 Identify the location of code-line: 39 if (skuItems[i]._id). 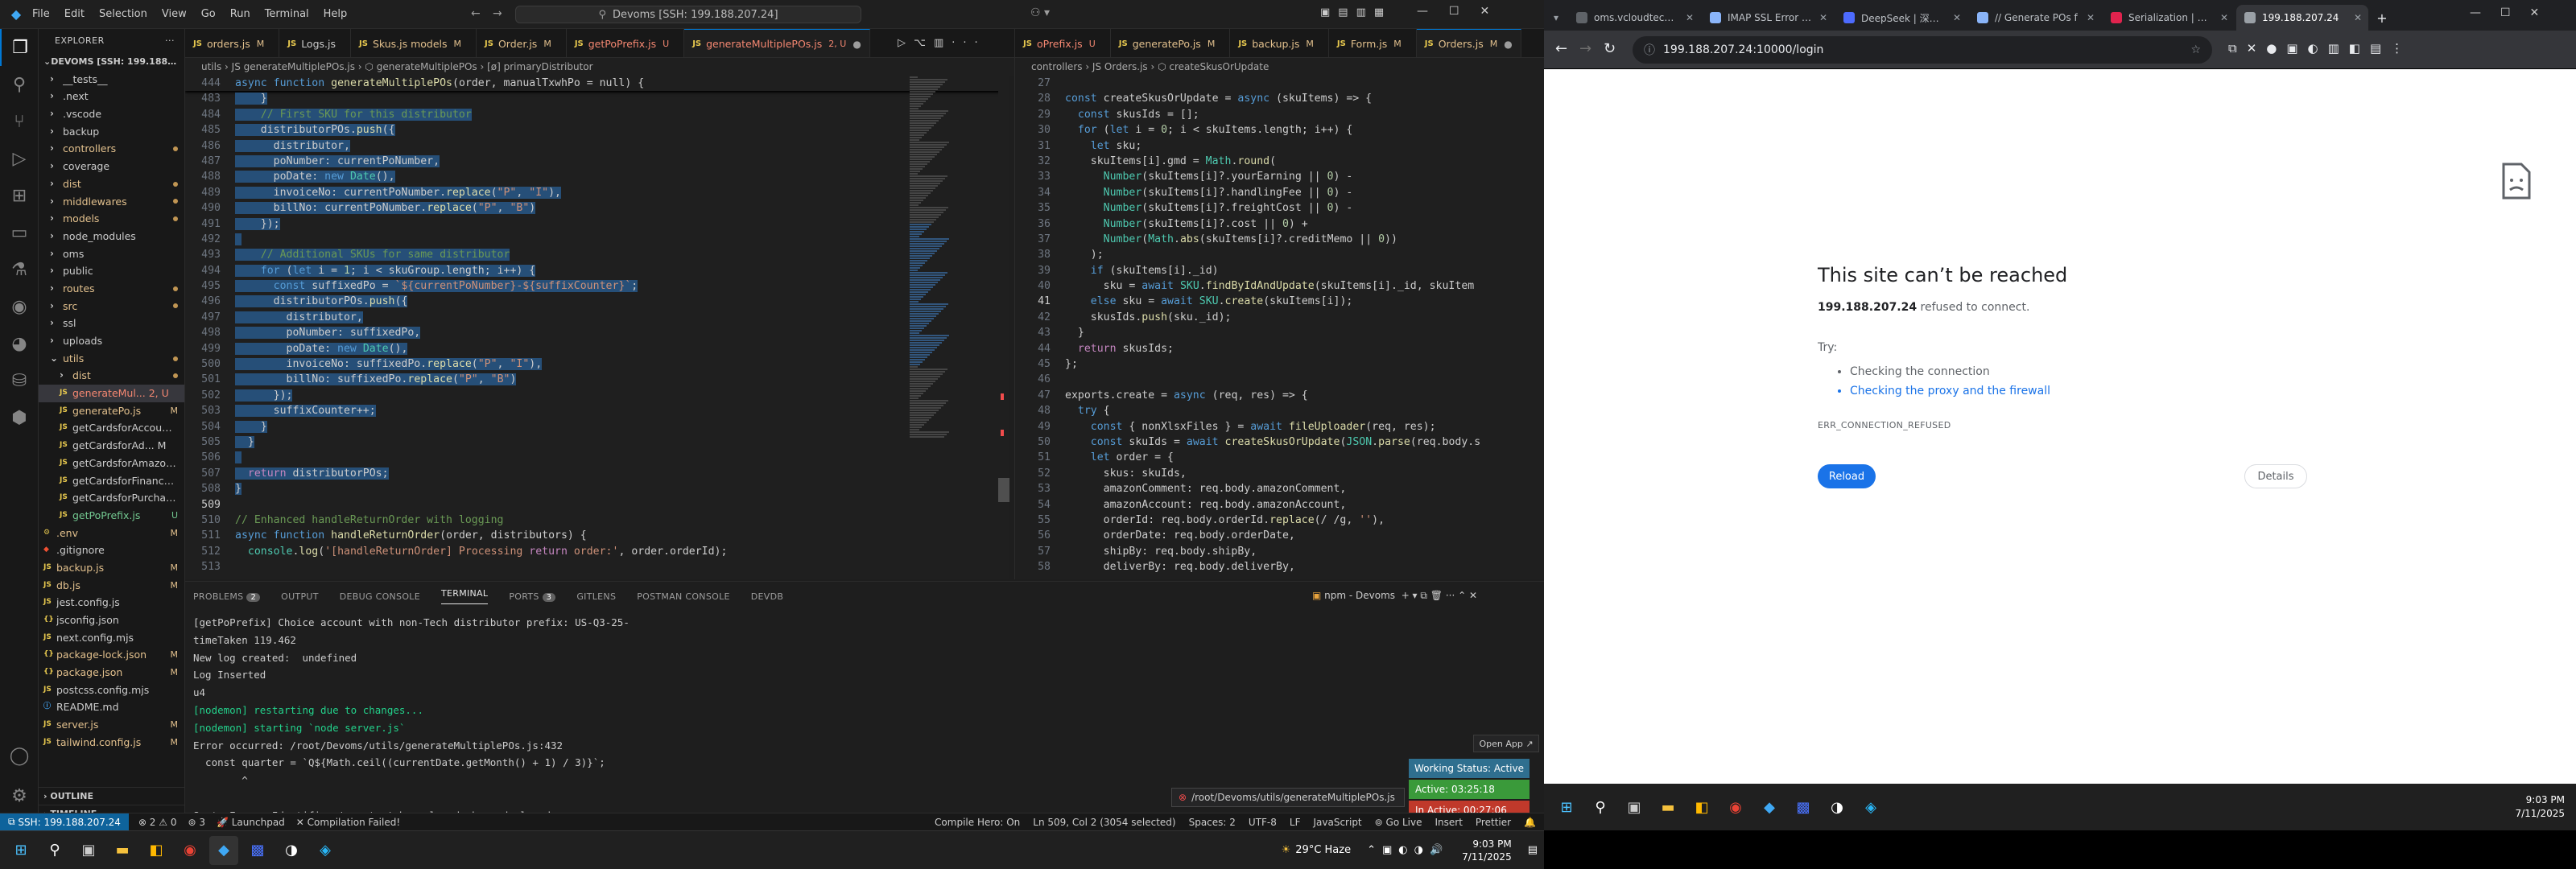
(1279, 270).